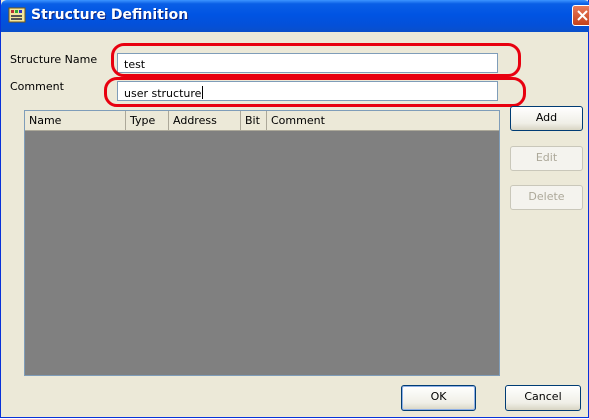  I want to click on title-bar: Structure Definition, so click(295, 16).